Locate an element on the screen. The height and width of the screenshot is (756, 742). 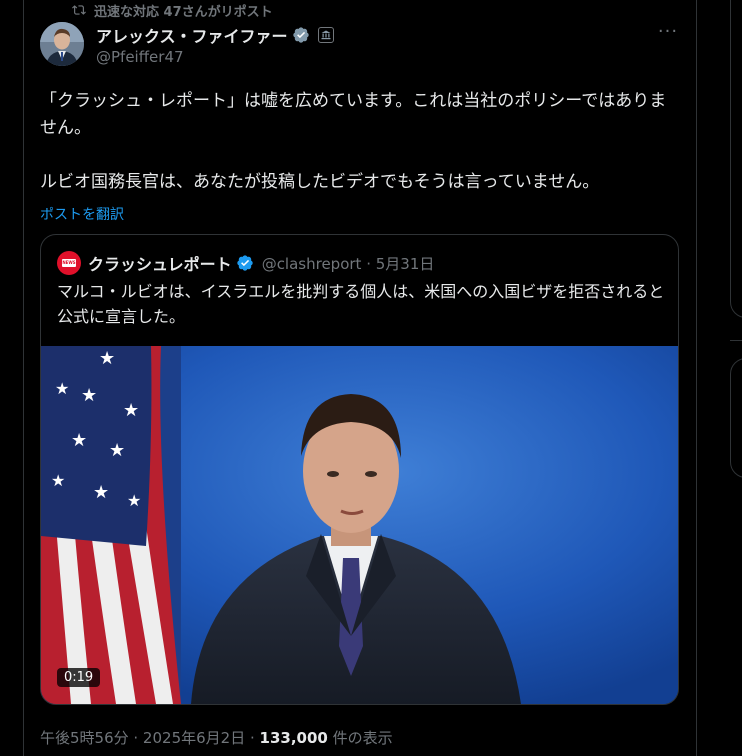
repost-icon is located at coordinates (79, 10).